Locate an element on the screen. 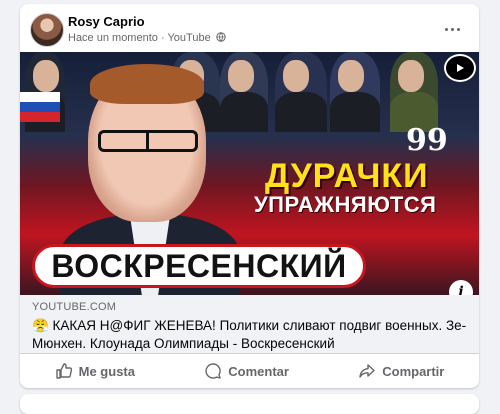  post-author: Rosy Caprio is located at coordinates (106, 21).